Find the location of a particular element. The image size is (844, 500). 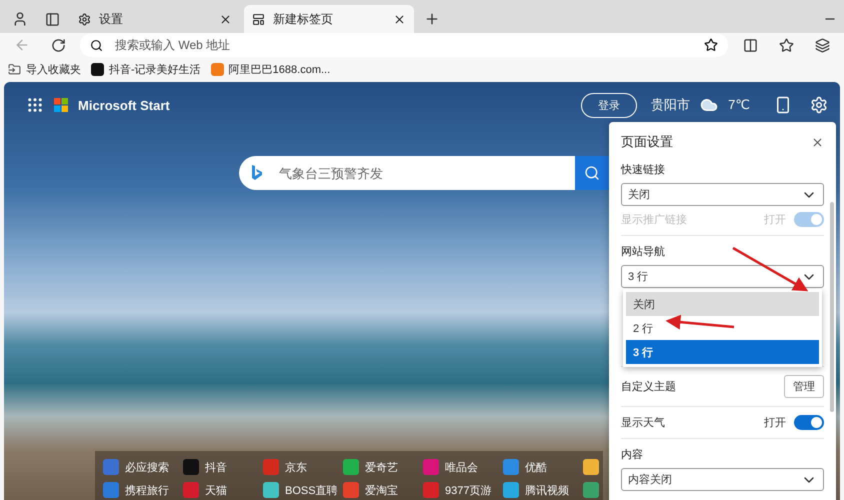

toggle-label: 显示天气 is located at coordinates (643, 423).